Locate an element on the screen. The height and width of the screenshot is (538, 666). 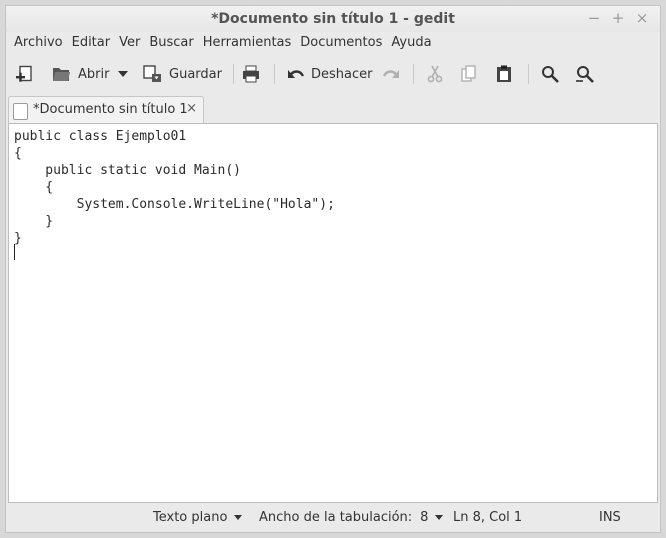
cut-icon is located at coordinates (435, 74).